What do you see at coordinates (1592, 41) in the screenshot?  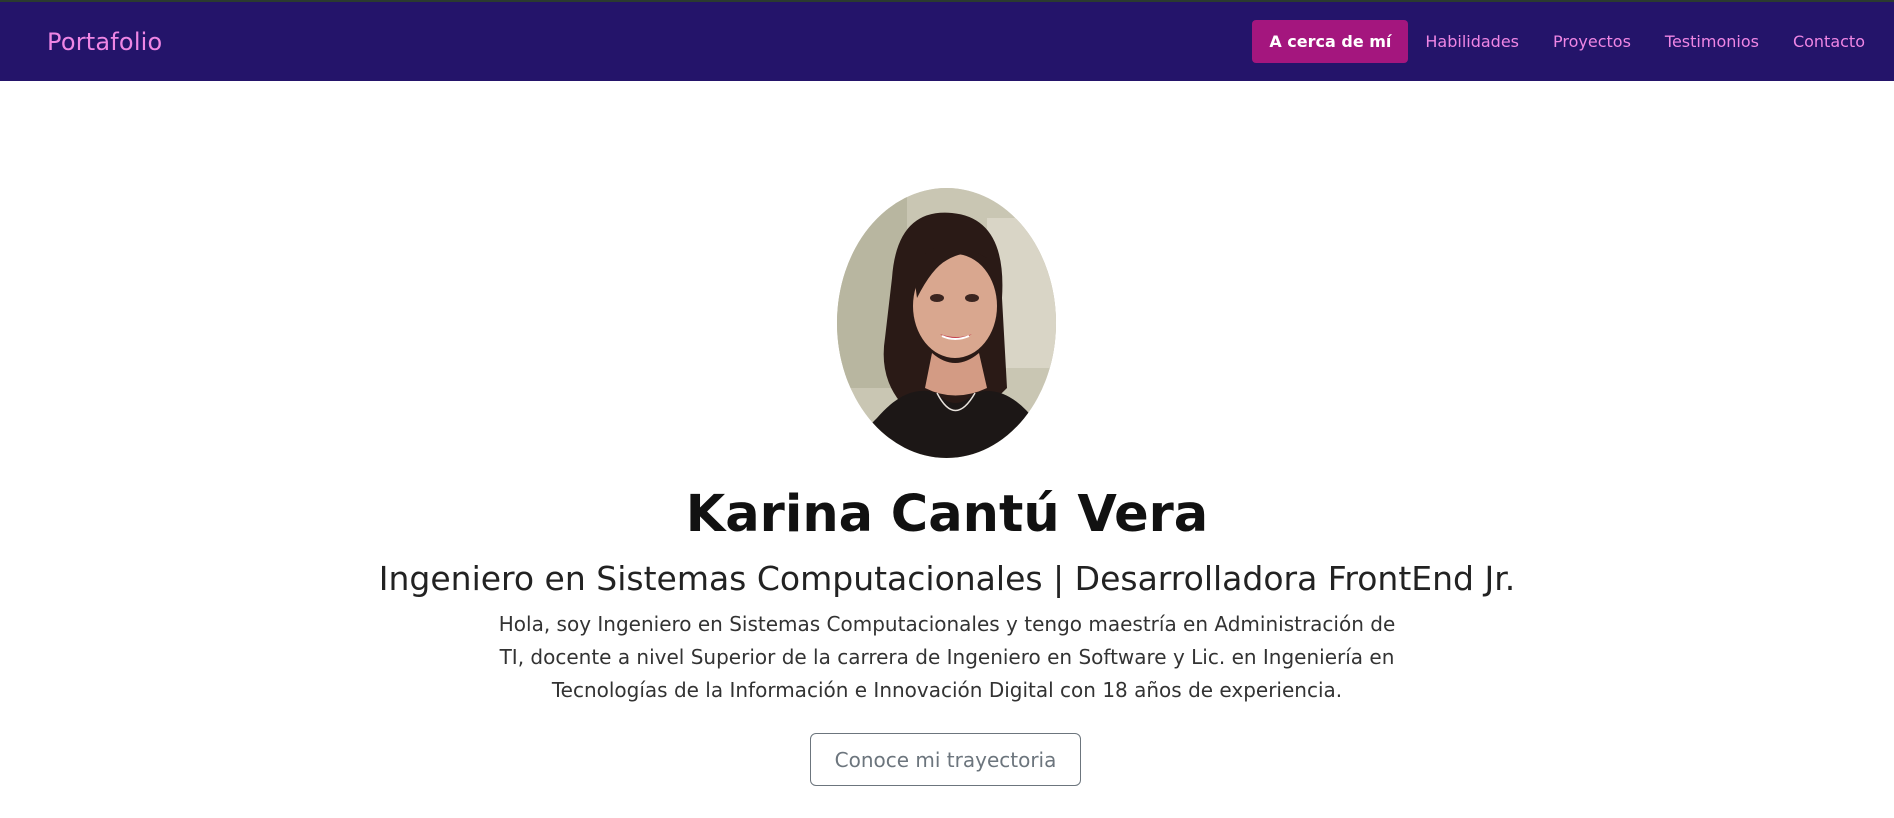 I see `nav-link-projects: Proyectos` at bounding box center [1592, 41].